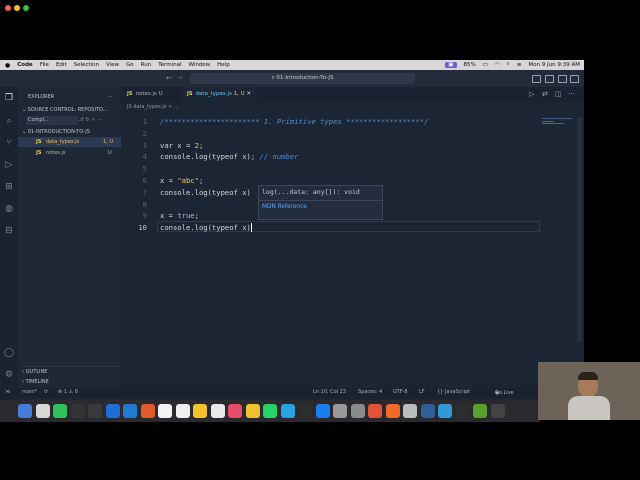  I want to click on more-actions-icon: ···, so click(110, 97).